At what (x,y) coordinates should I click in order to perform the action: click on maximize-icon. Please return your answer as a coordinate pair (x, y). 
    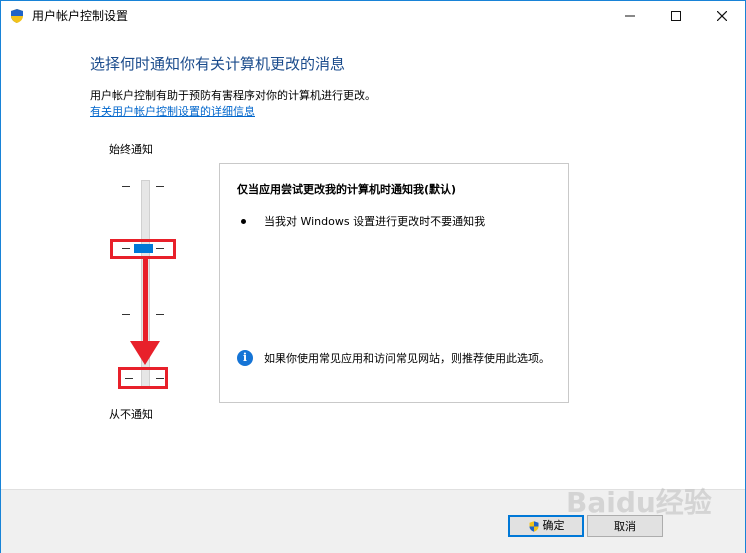
    Looking at the image, I should click on (676, 16).